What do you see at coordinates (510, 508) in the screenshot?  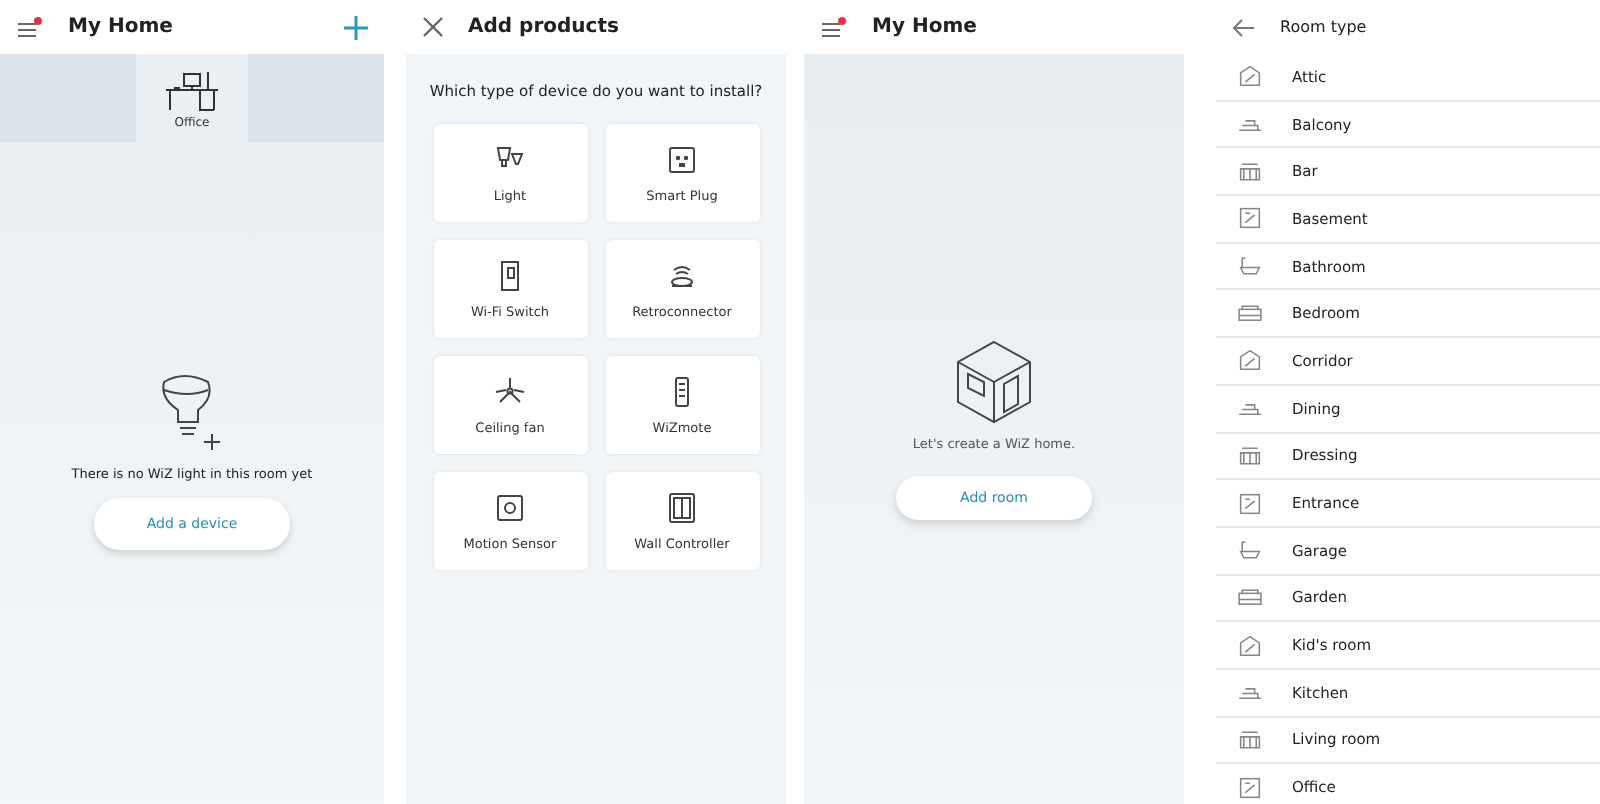 I see `sensor-icon` at bounding box center [510, 508].